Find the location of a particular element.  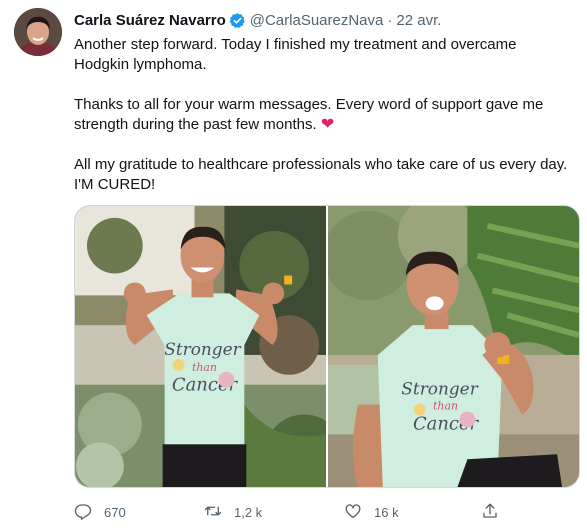

timestamp: 22 avr. is located at coordinates (418, 20).